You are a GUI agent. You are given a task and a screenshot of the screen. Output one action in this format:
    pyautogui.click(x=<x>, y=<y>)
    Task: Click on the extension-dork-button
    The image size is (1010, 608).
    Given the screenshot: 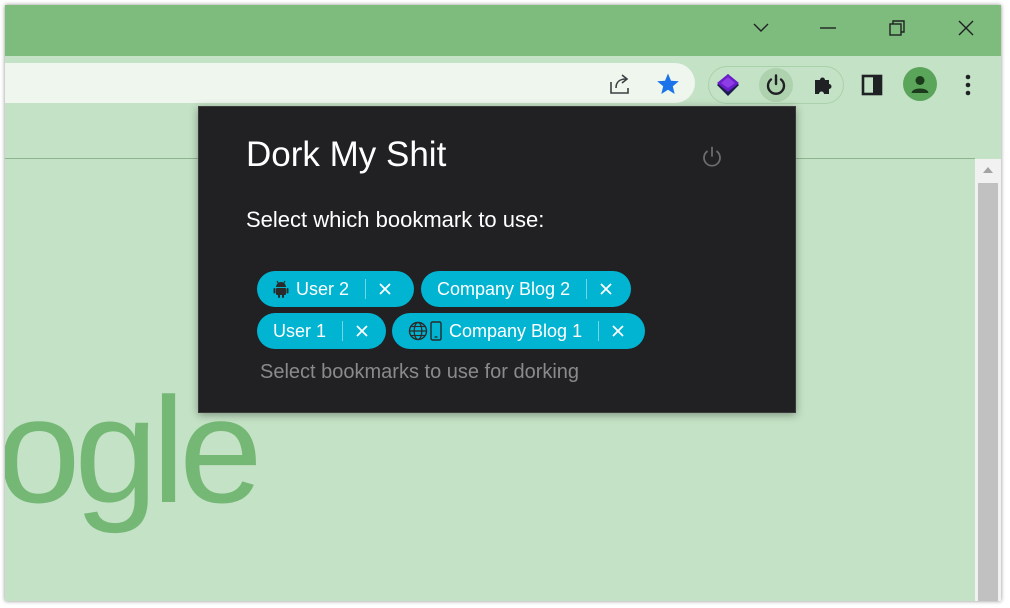 What is the action you would take?
    pyautogui.click(x=776, y=85)
    